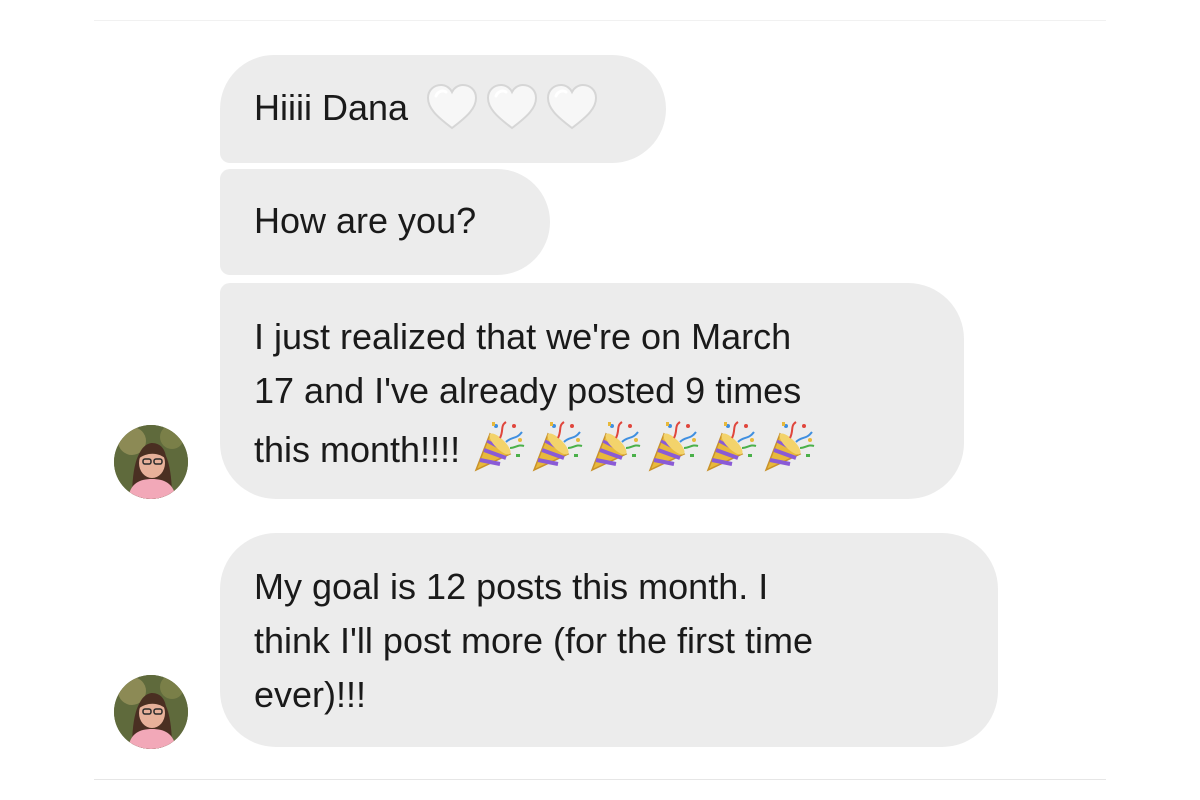  What do you see at coordinates (528, 390) in the screenshot?
I see `message-text-line: 17 and I've already posted 9 times` at bounding box center [528, 390].